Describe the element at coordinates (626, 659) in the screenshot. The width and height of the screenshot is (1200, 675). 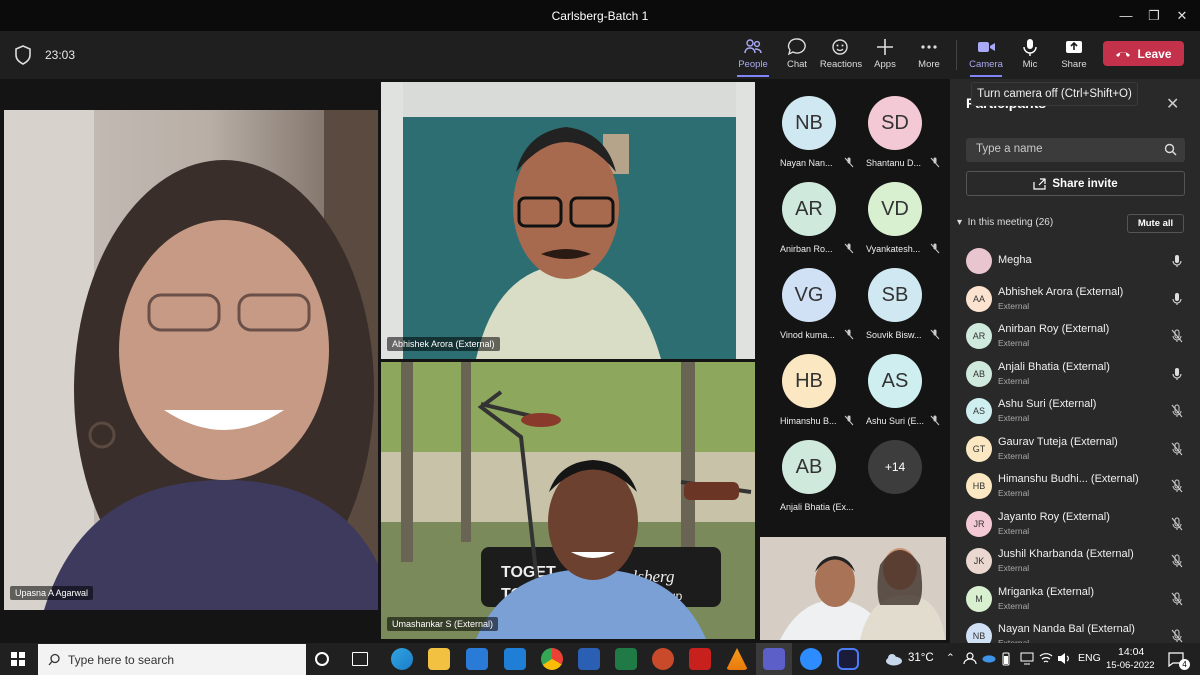
I see `excel-icon` at that location.